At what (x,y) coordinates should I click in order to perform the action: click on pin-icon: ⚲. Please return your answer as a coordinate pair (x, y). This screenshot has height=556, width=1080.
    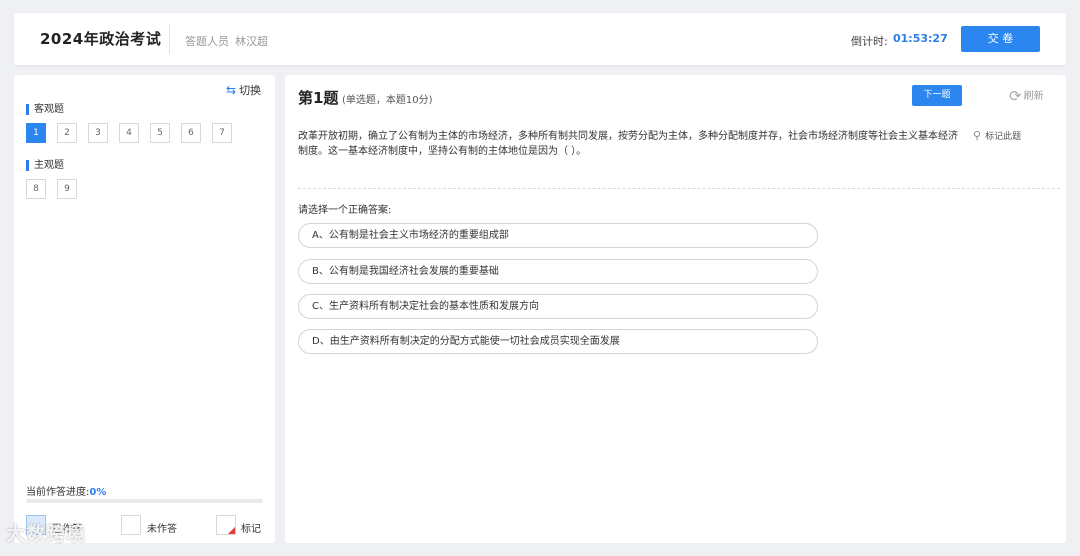
    Looking at the image, I should click on (977, 135).